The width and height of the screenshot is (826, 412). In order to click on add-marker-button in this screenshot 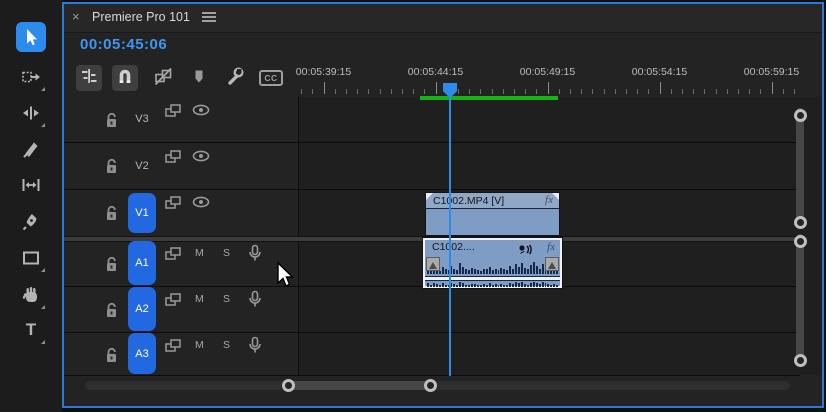, I will do `click(199, 78)`.